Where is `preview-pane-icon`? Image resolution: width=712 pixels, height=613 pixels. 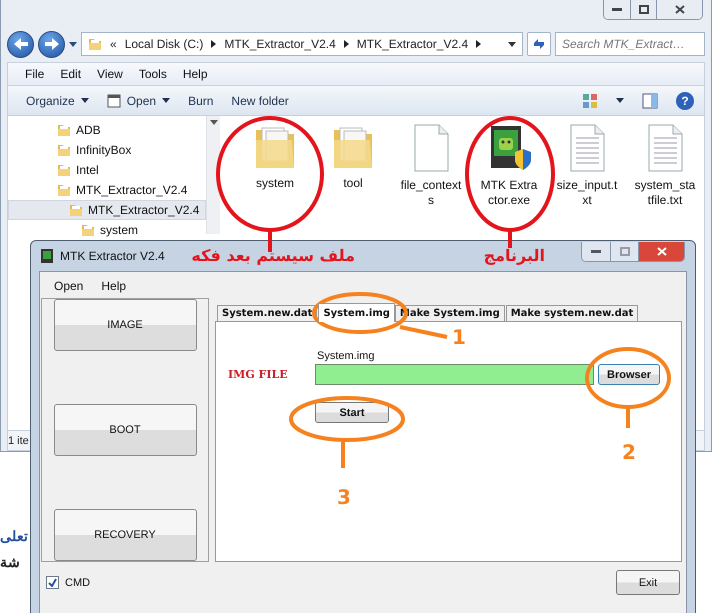 preview-pane-icon is located at coordinates (650, 100).